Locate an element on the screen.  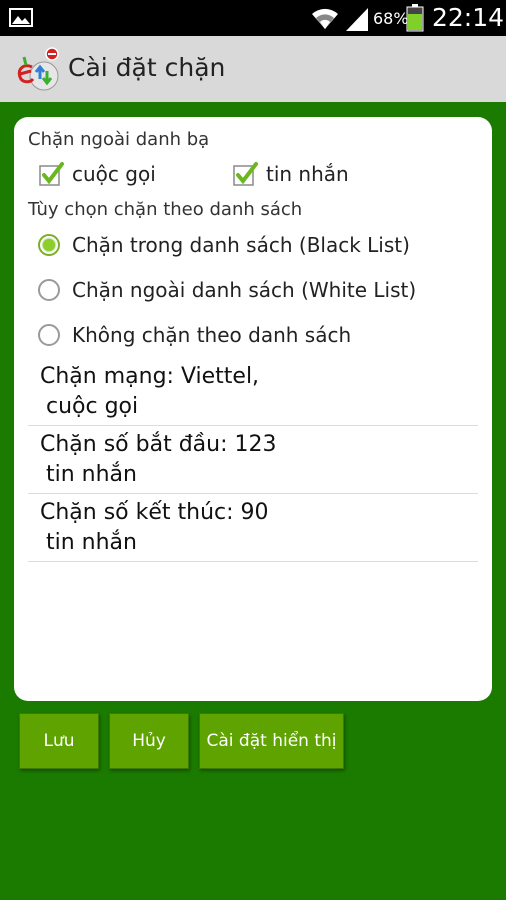
rule-item-suffix: Chặn số kết thúc: 90 tin nhắn is located at coordinates (253, 528).